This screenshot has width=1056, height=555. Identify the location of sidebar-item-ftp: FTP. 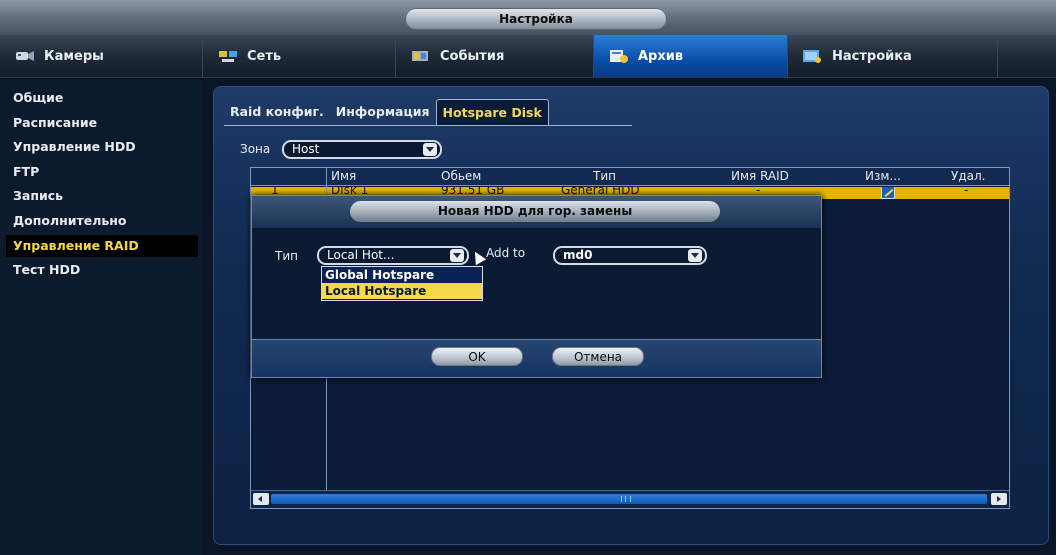
(26, 172).